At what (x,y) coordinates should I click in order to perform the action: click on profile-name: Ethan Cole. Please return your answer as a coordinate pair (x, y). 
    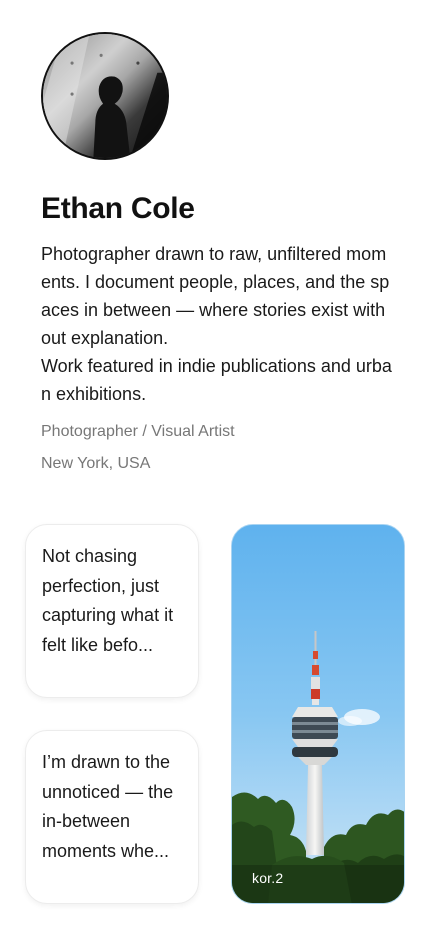
    Looking at the image, I should click on (118, 208).